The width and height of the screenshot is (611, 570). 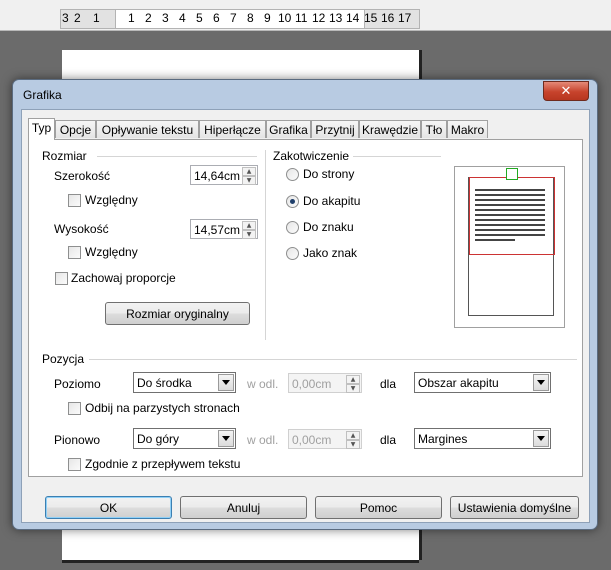 What do you see at coordinates (224, 175) in the screenshot?
I see `width-spinbox: 14,64cm ▲ ▼` at bounding box center [224, 175].